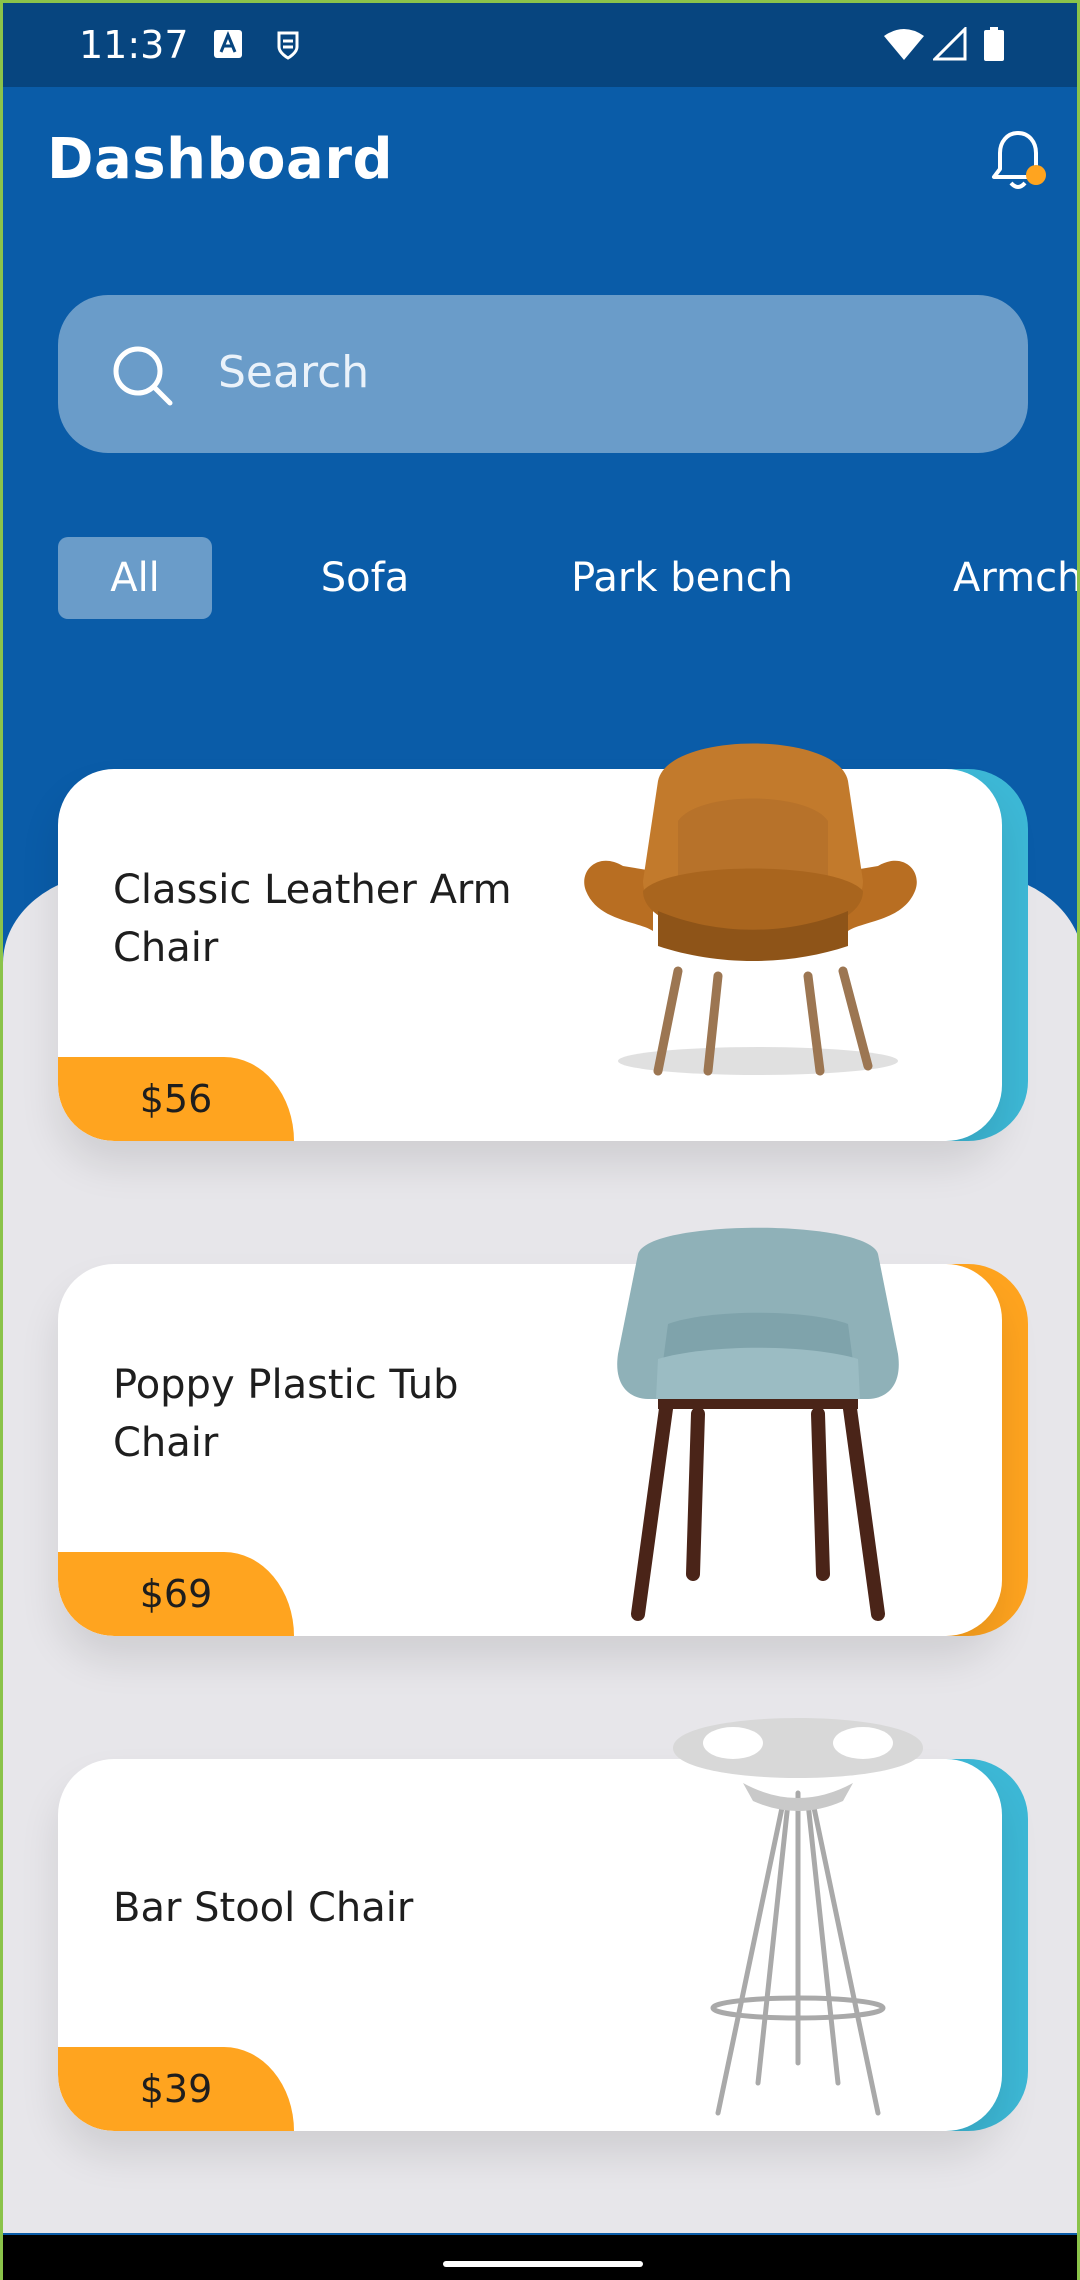  I want to click on product-name: Bar Stool Chair, so click(263, 1908).